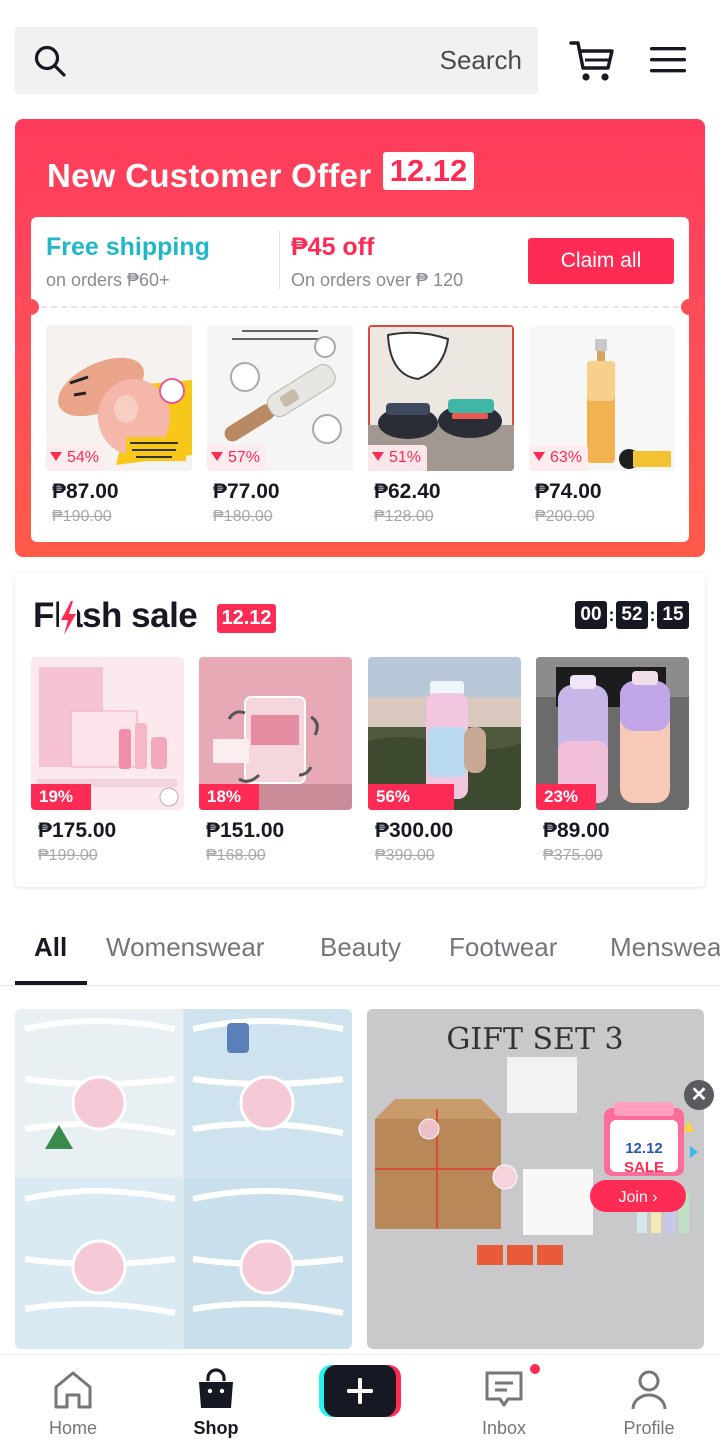 Image resolution: width=720 pixels, height=1440 pixels. What do you see at coordinates (68, 855) in the screenshot?
I see `product-old-price: ₱199.00` at bounding box center [68, 855].